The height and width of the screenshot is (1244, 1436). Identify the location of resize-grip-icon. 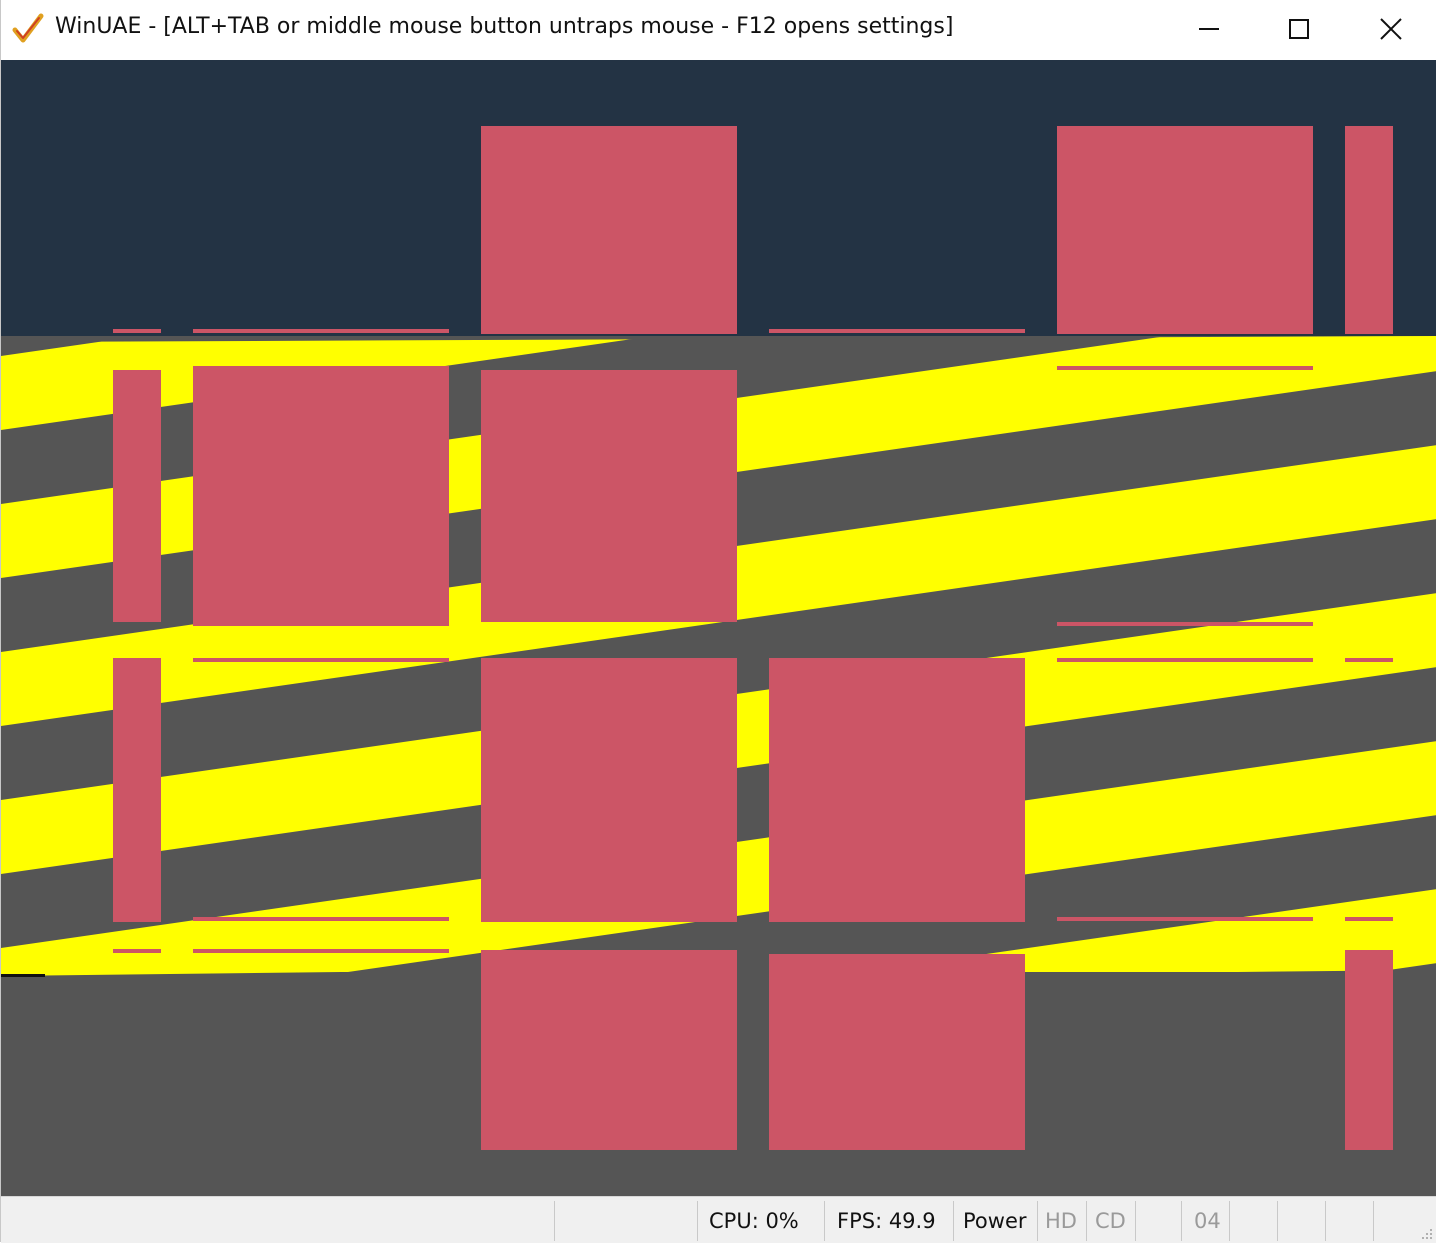
(1426, 1232).